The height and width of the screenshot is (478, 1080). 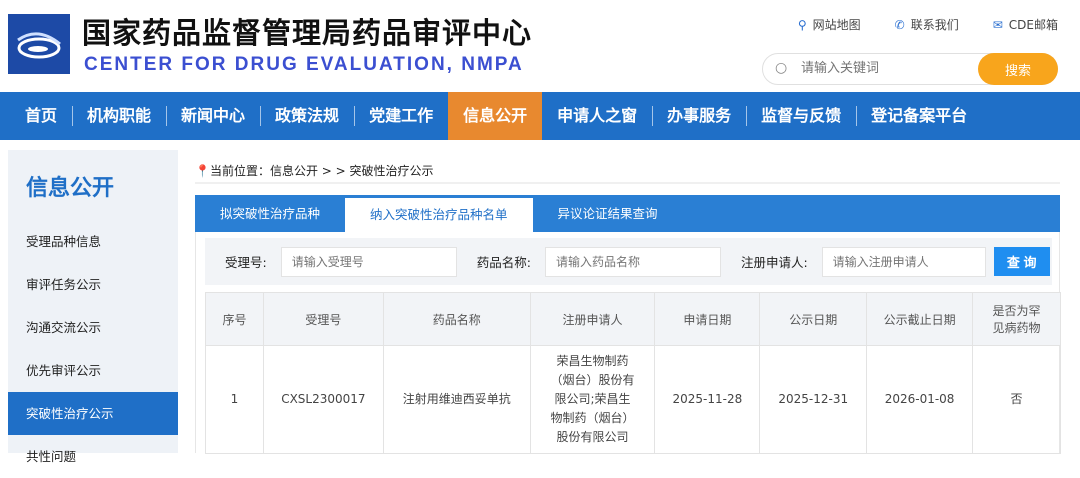 What do you see at coordinates (707, 319) in the screenshot?
I see `col-header: 申请日期` at bounding box center [707, 319].